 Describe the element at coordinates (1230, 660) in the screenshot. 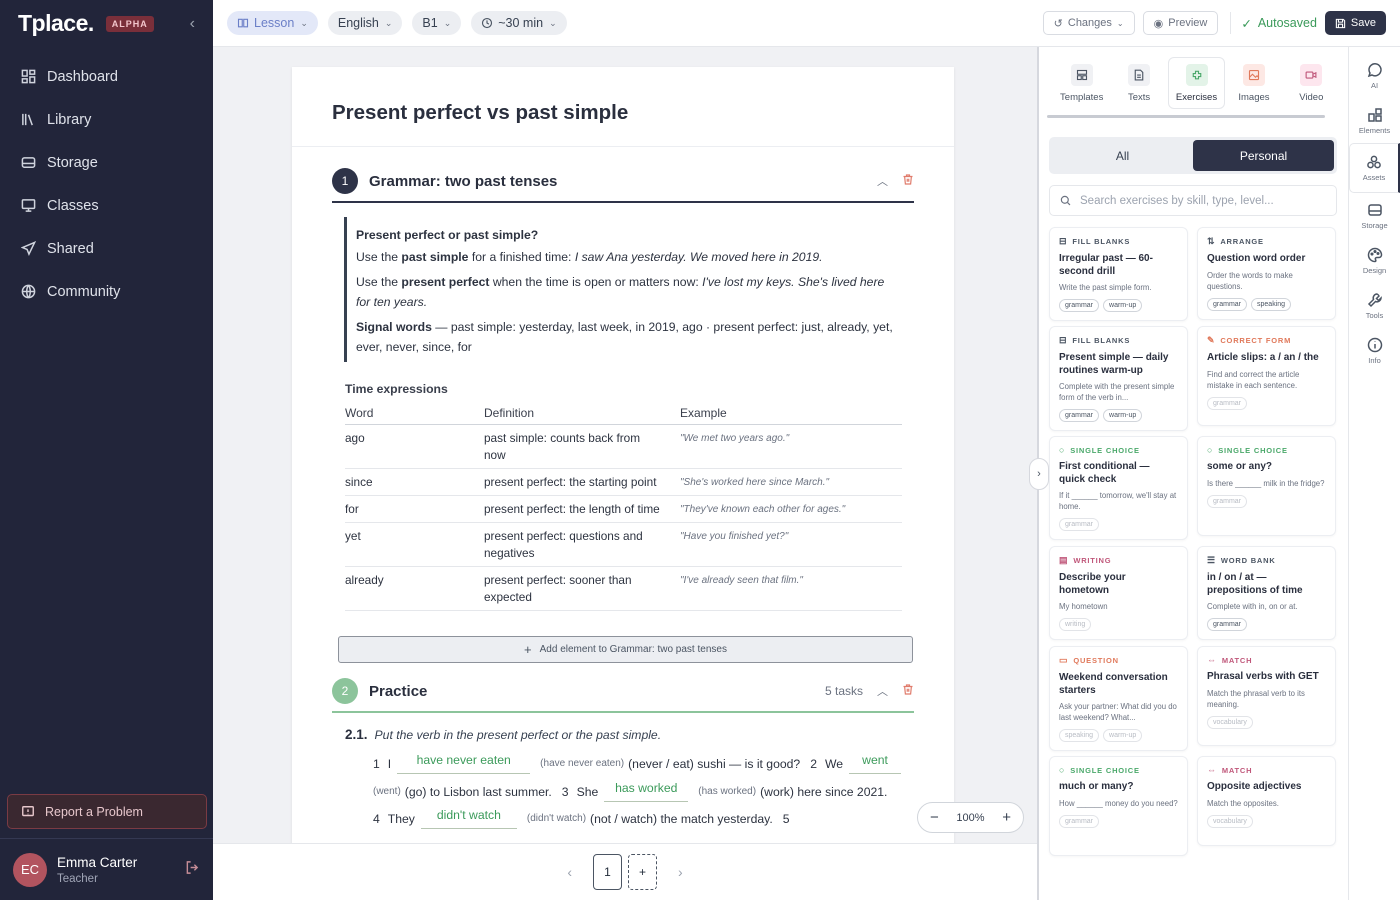

I see `exercise-type: ⇔ MATCH` at that location.